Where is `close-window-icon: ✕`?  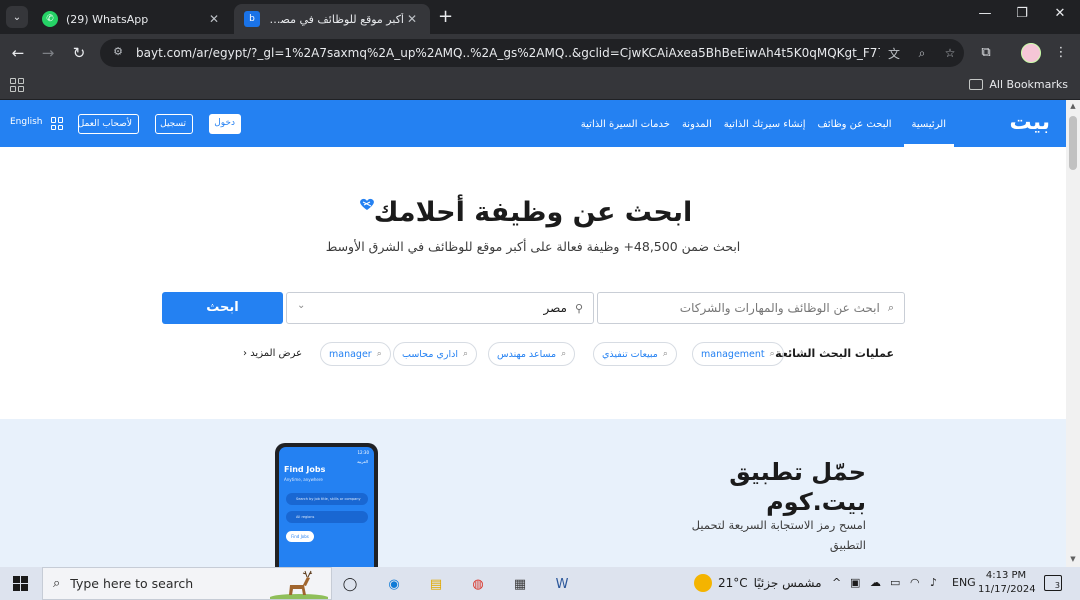
close-window-icon: ✕ is located at coordinates (1060, 13).